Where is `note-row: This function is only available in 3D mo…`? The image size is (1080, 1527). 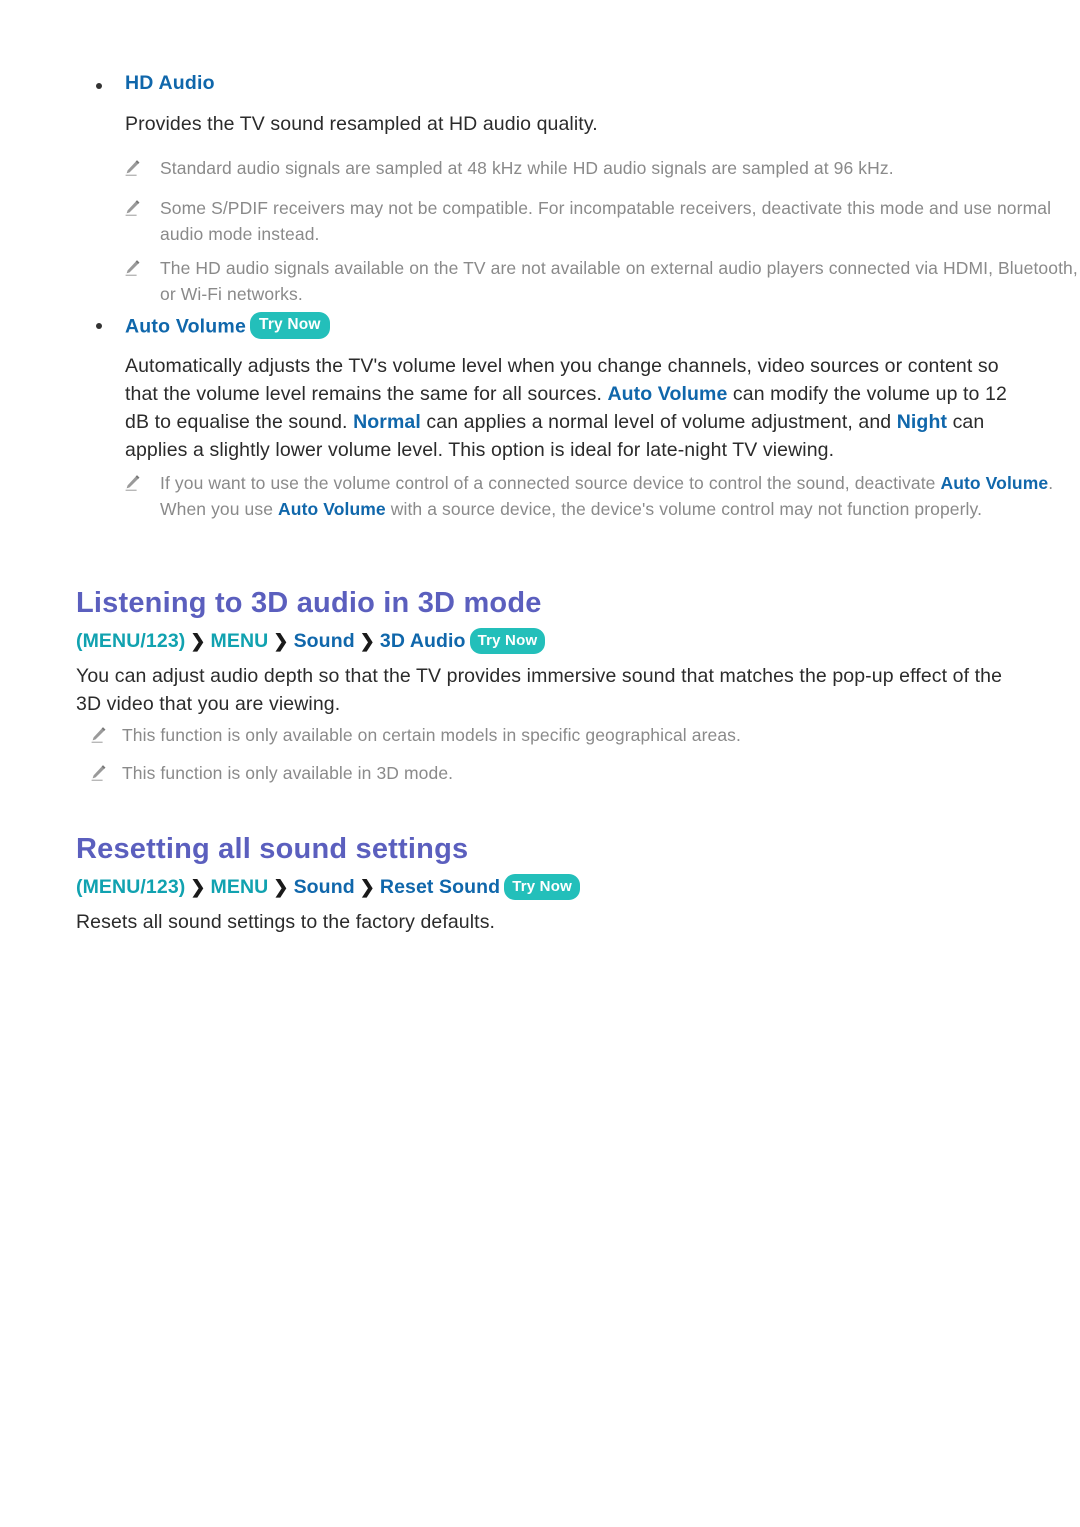
note-row: This function is only available in 3D mo… is located at coordinates (561, 773).